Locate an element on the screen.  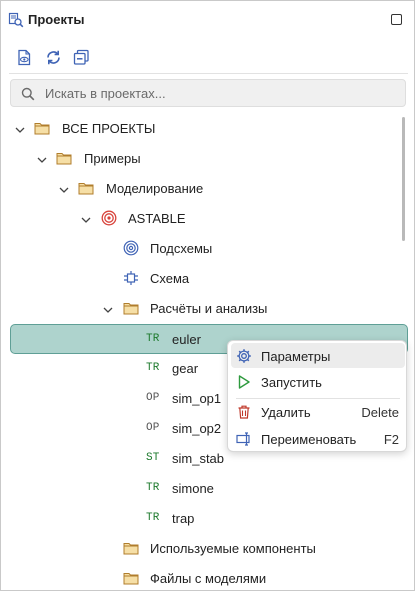
search-box is located at coordinates (208, 93).